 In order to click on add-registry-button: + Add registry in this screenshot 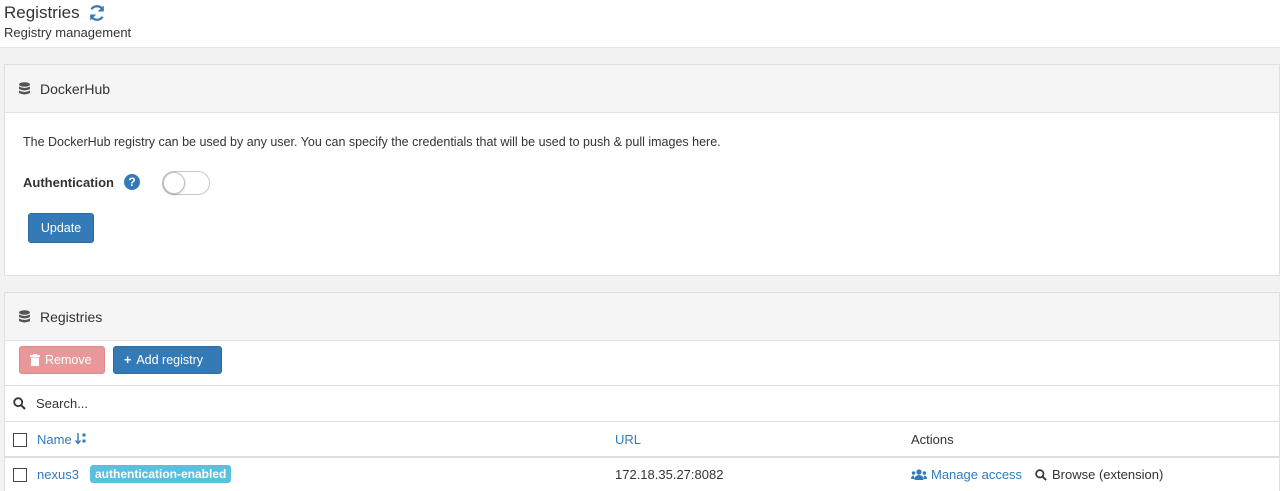, I will do `click(167, 360)`.